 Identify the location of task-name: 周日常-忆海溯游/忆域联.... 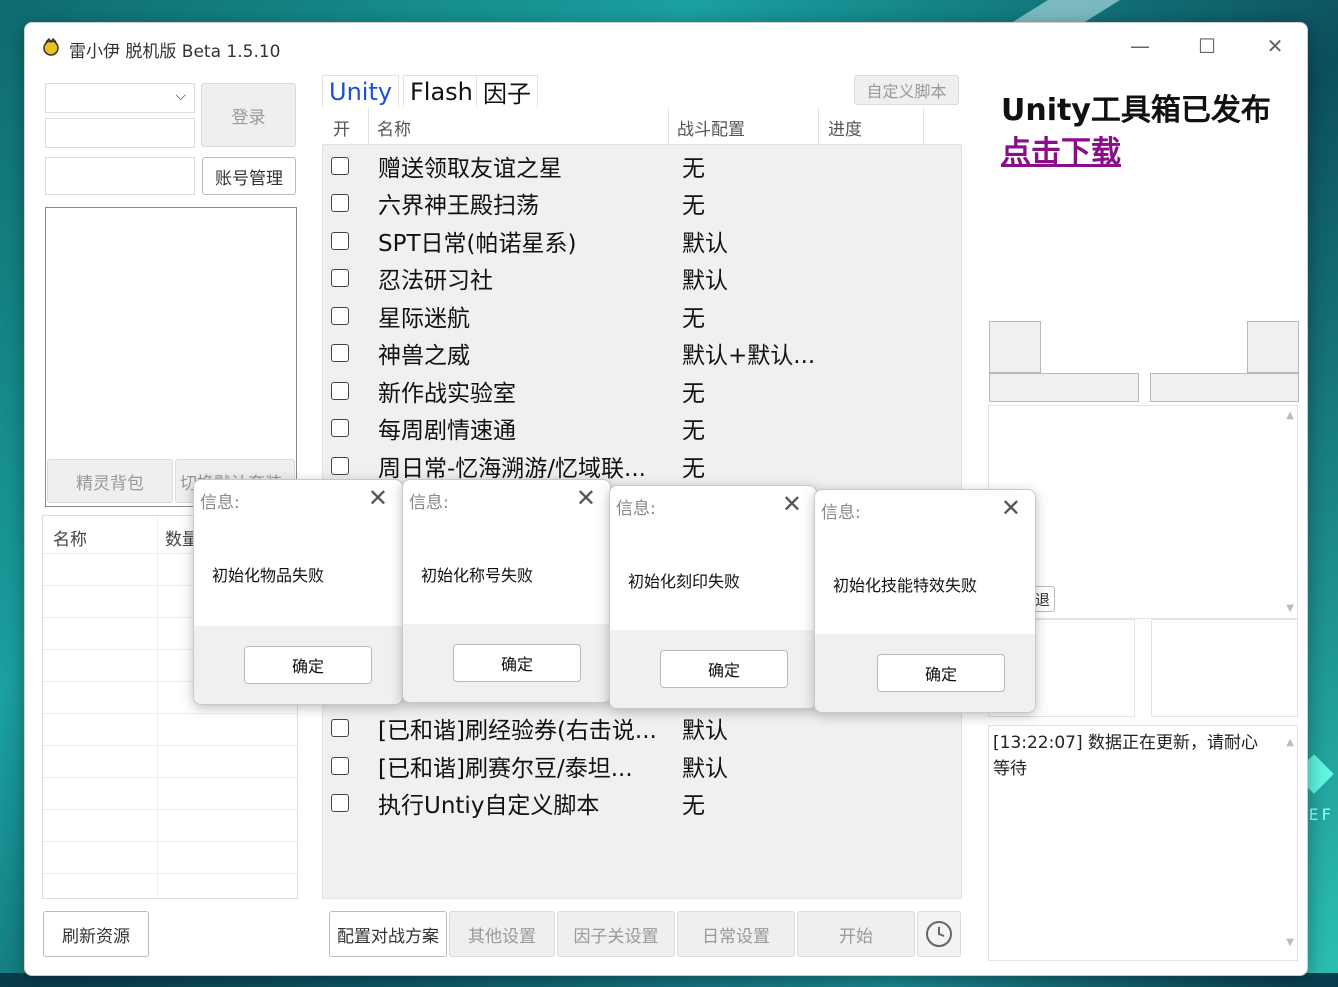
(512, 468).